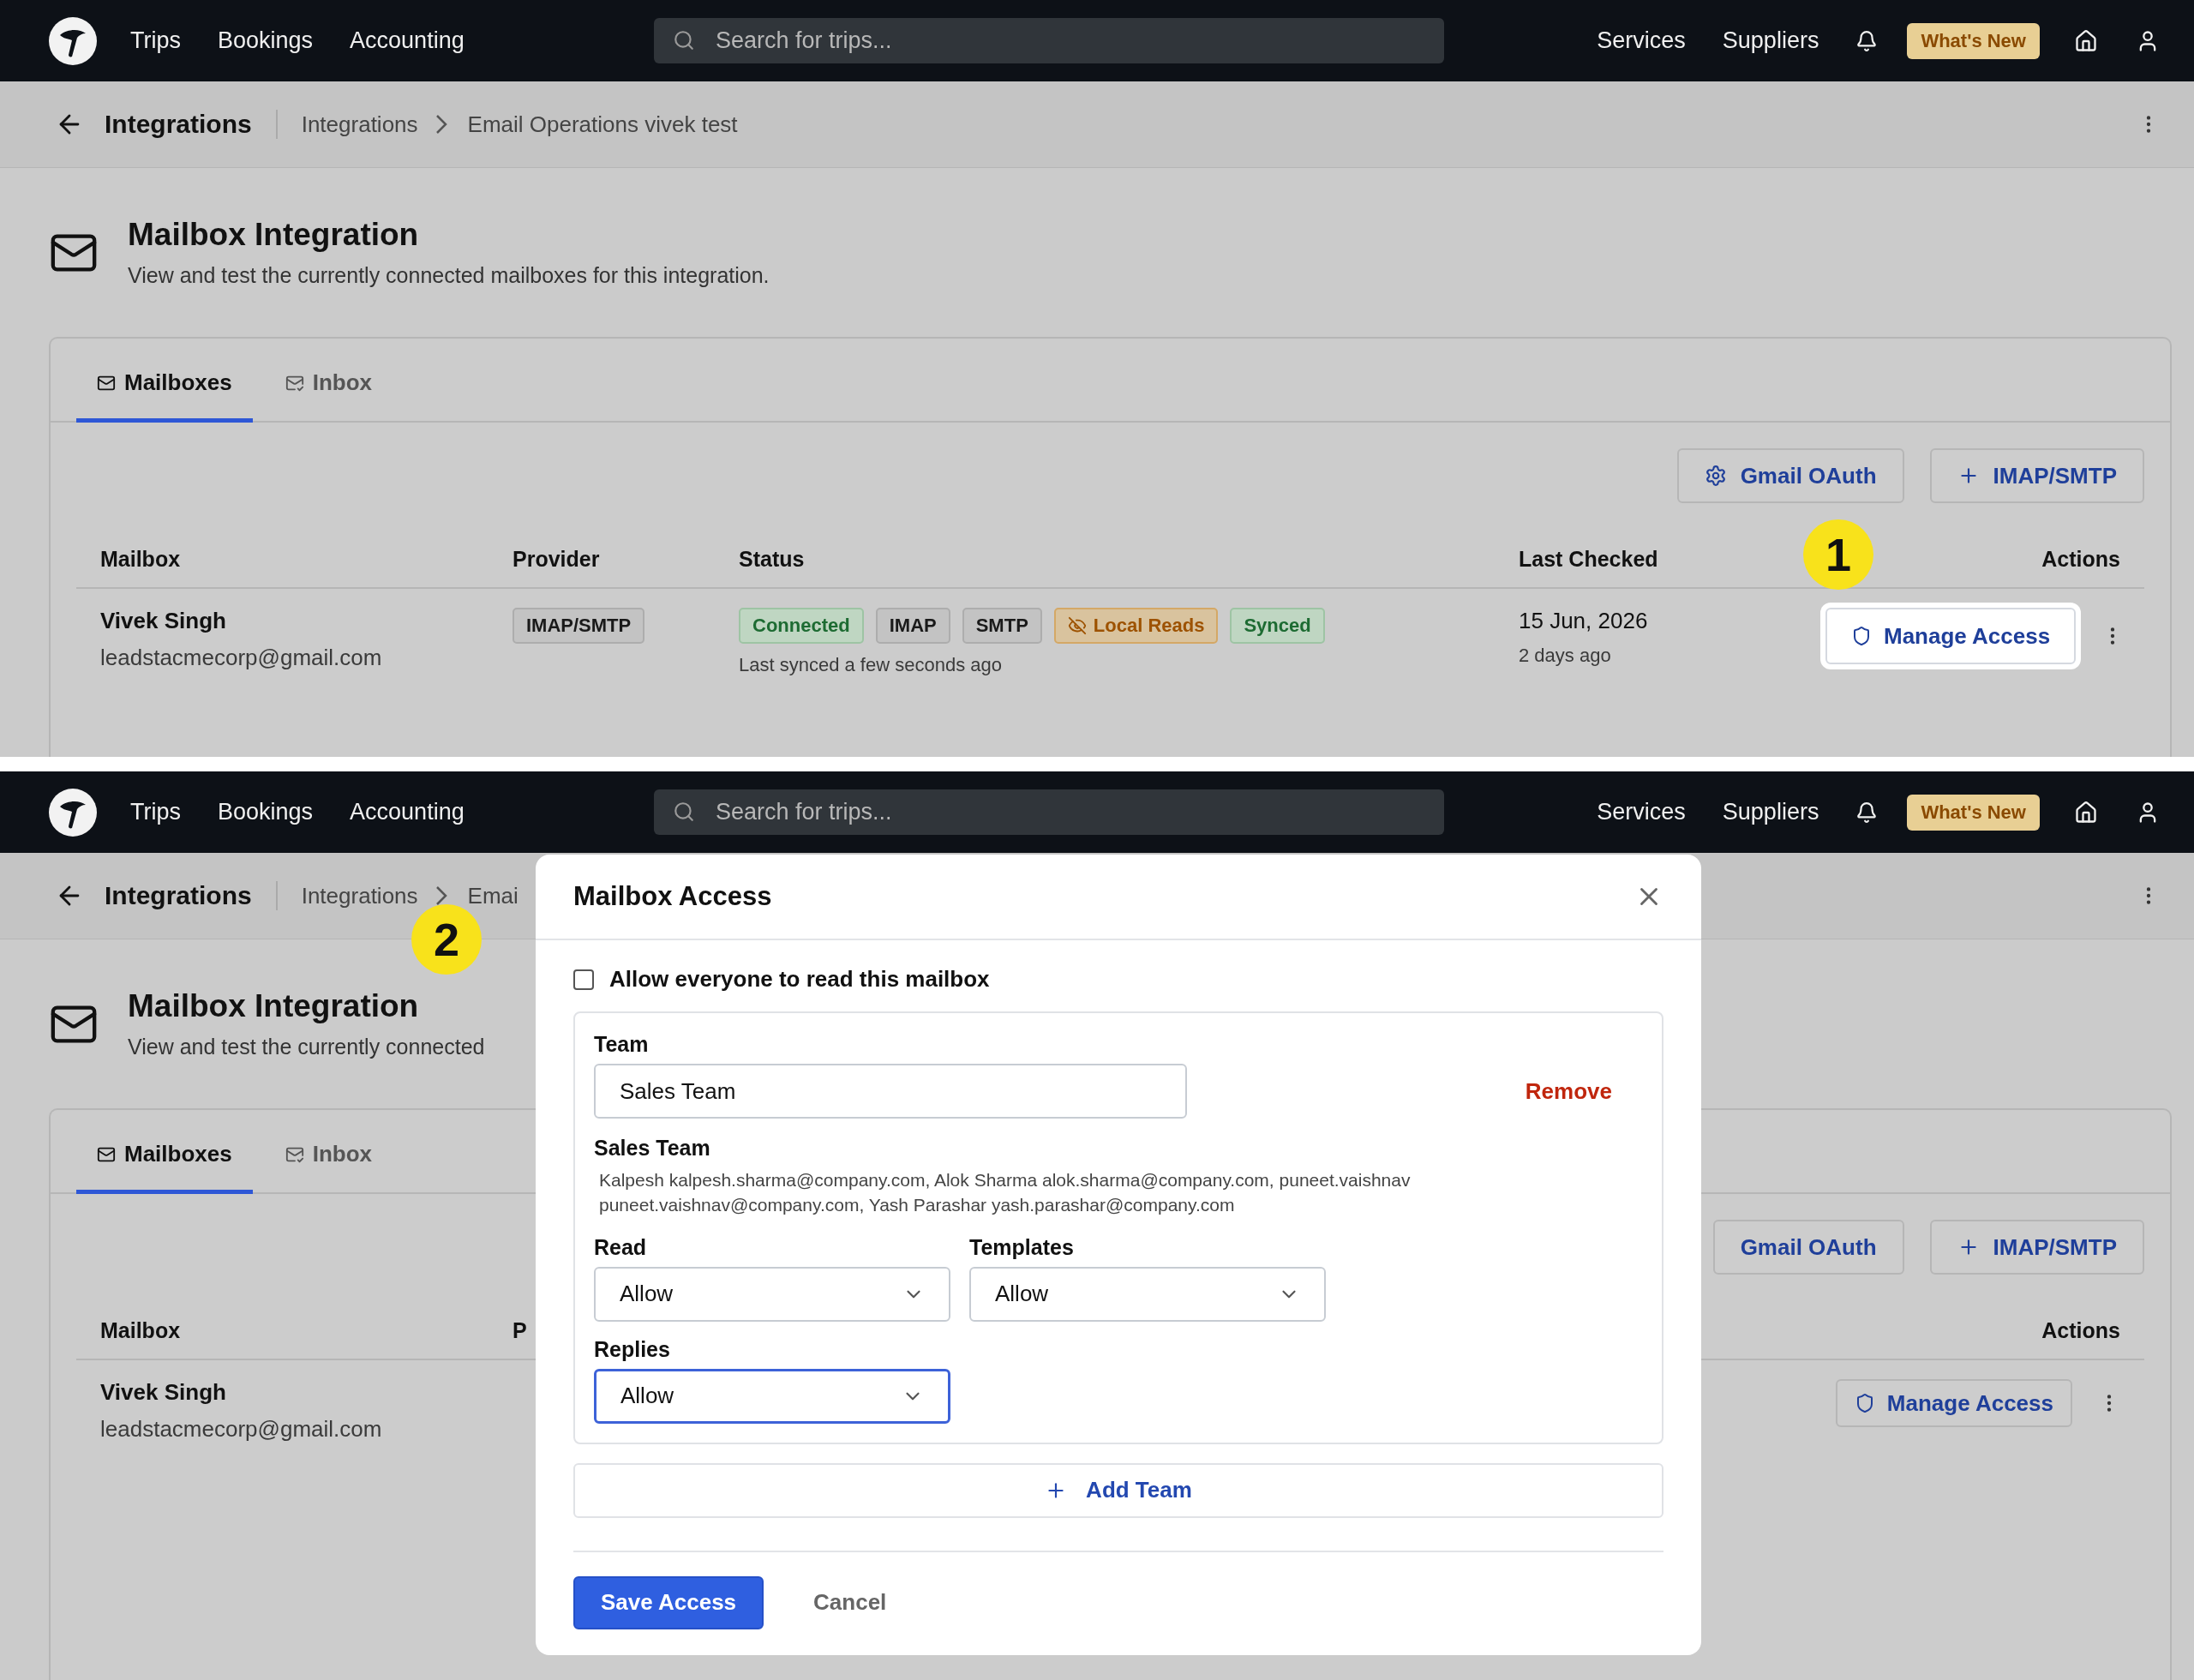  What do you see at coordinates (579, 626) in the screenshot?
I see `provider-tag: IMAP/SMTP` at bounding box center [579, 626].